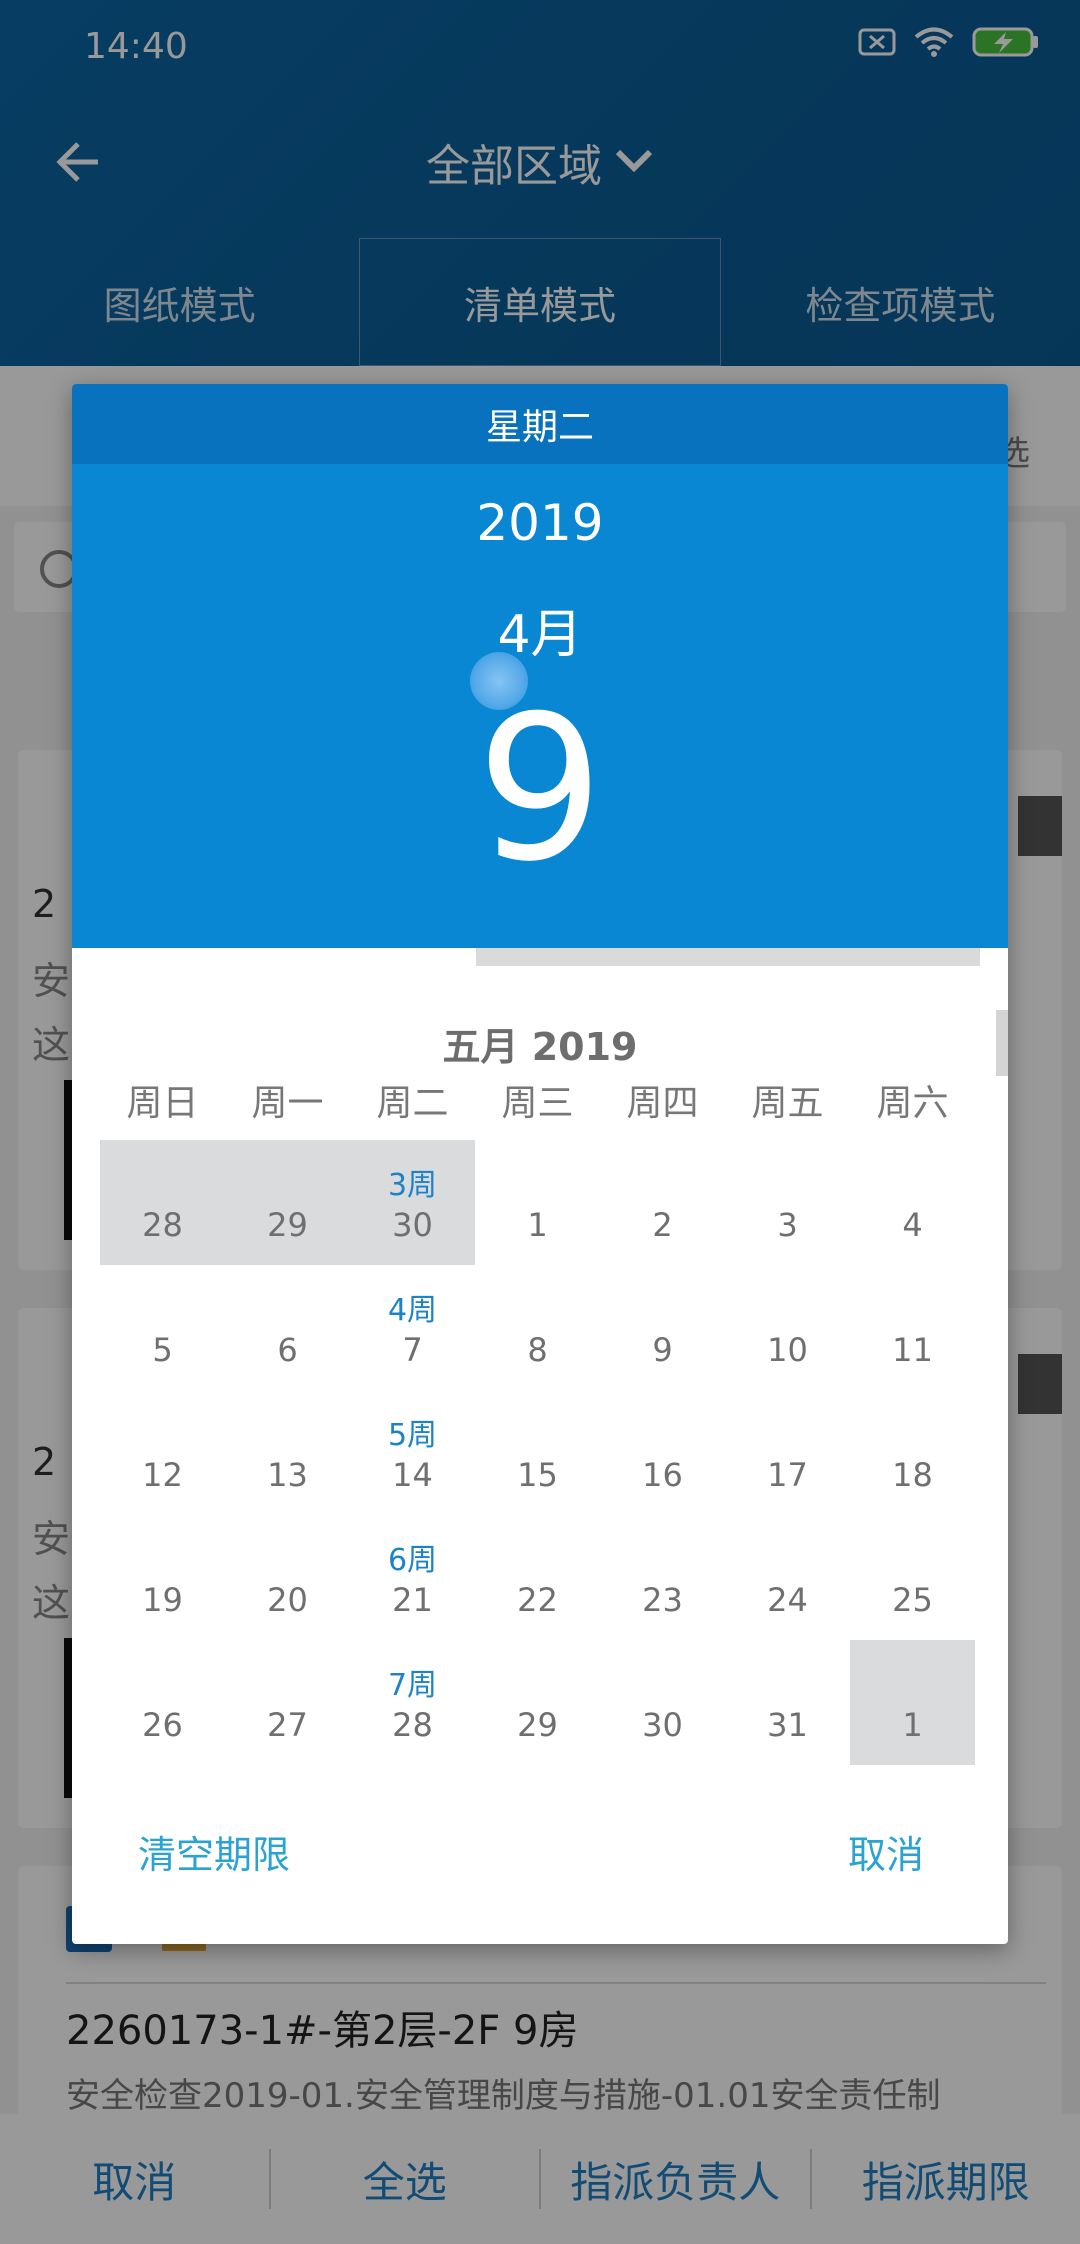 This screenshot has width=1080, height=2244. I want to click on day-number: 4, so click(912, 1225).